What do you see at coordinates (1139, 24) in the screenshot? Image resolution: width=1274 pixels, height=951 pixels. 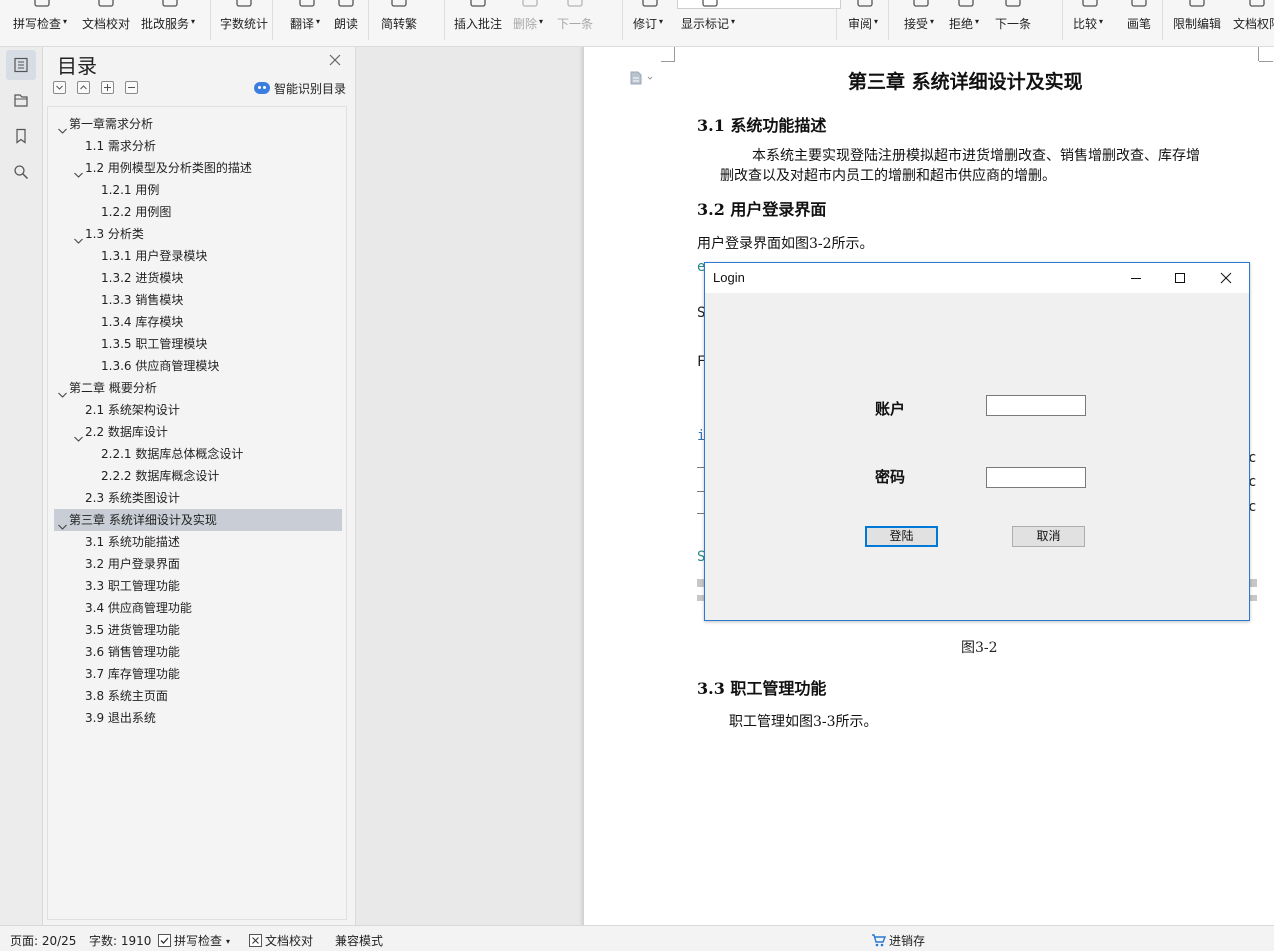 I see `ribbon-button-label: 画笔` at bounding box center [1139, 24].